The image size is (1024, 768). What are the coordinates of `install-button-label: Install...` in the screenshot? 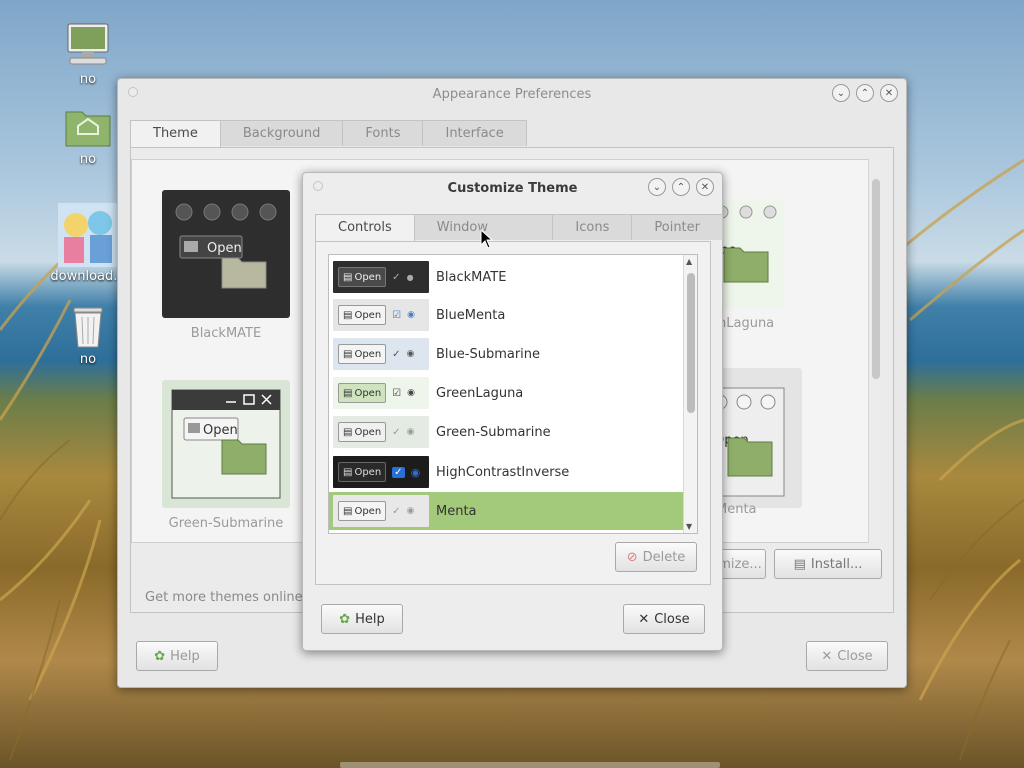 It's located at (836, 564).